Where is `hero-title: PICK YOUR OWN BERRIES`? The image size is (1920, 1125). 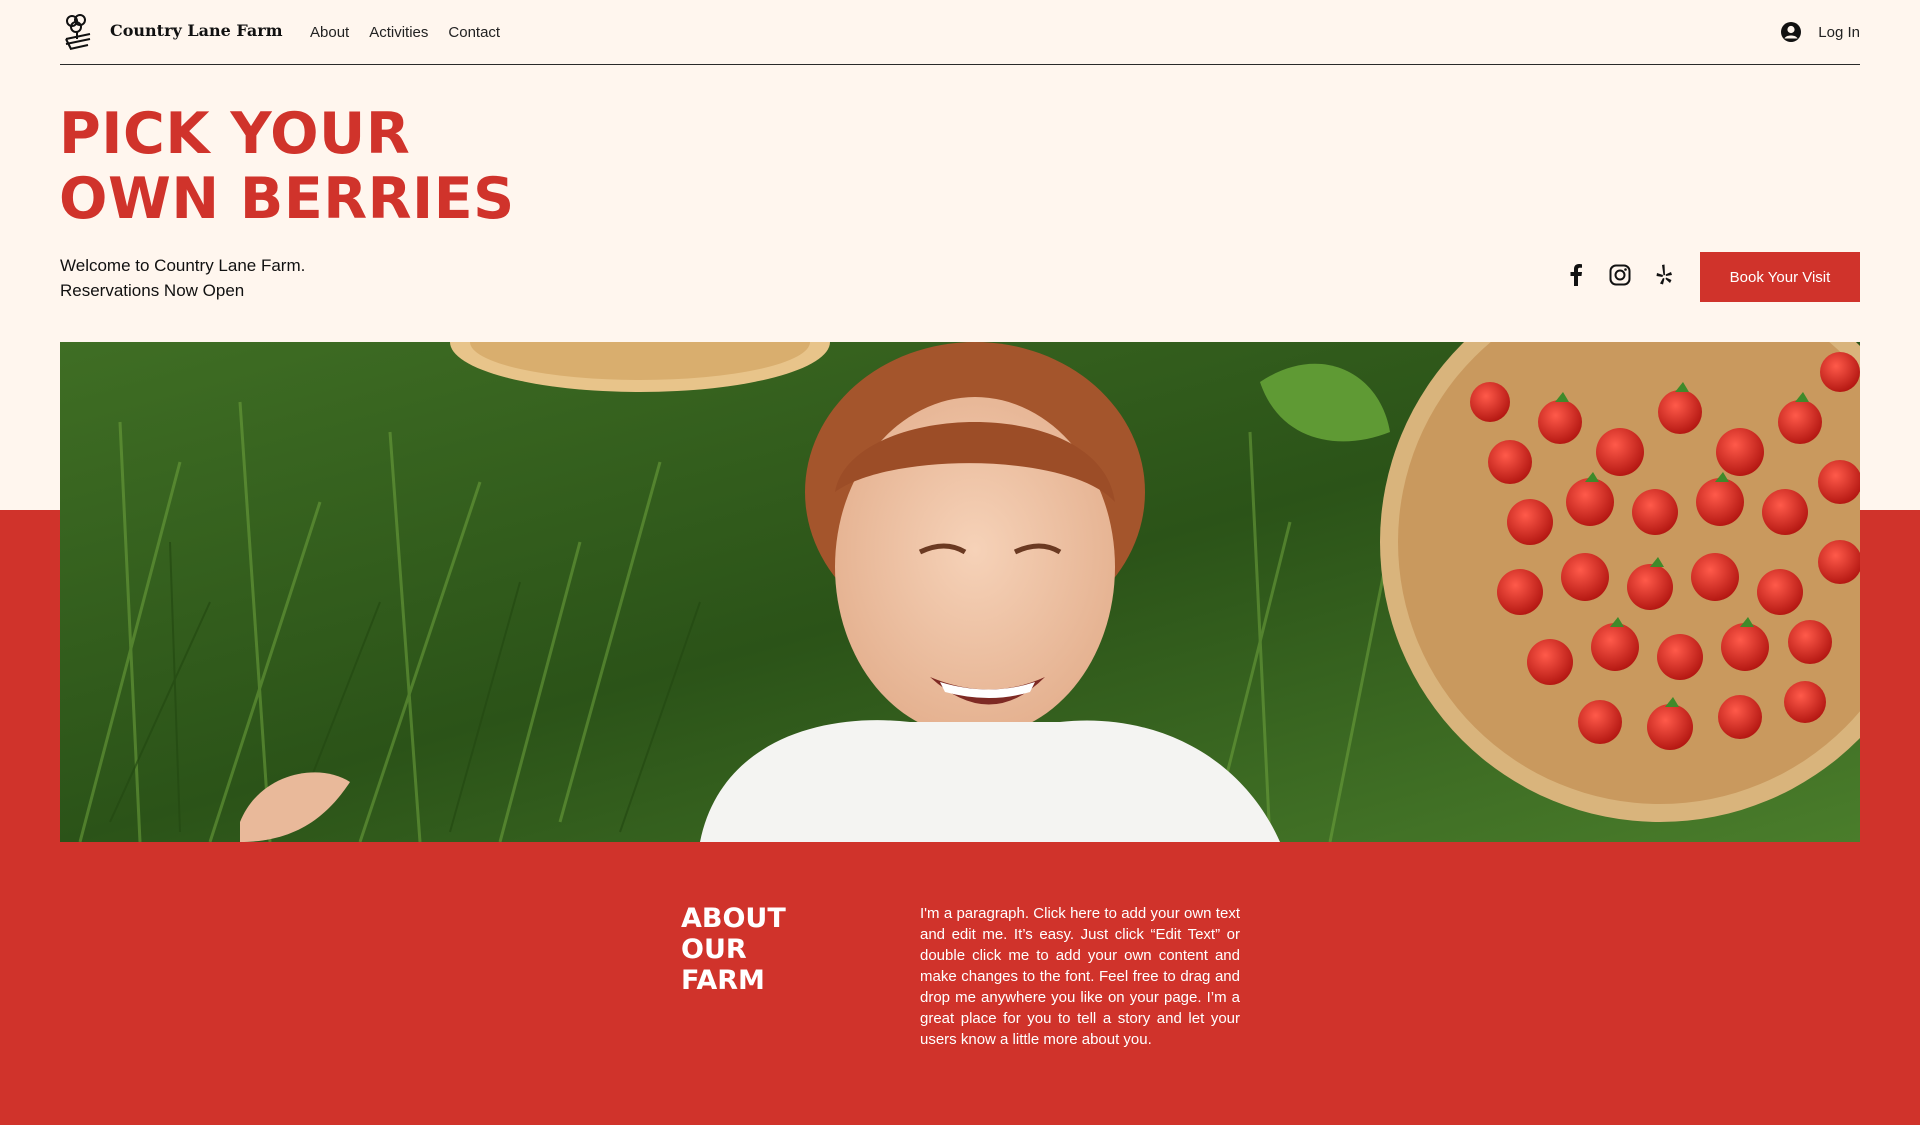
hero-title: PICK YOUR OWN BERRIES is located at coordinates (287, 166).